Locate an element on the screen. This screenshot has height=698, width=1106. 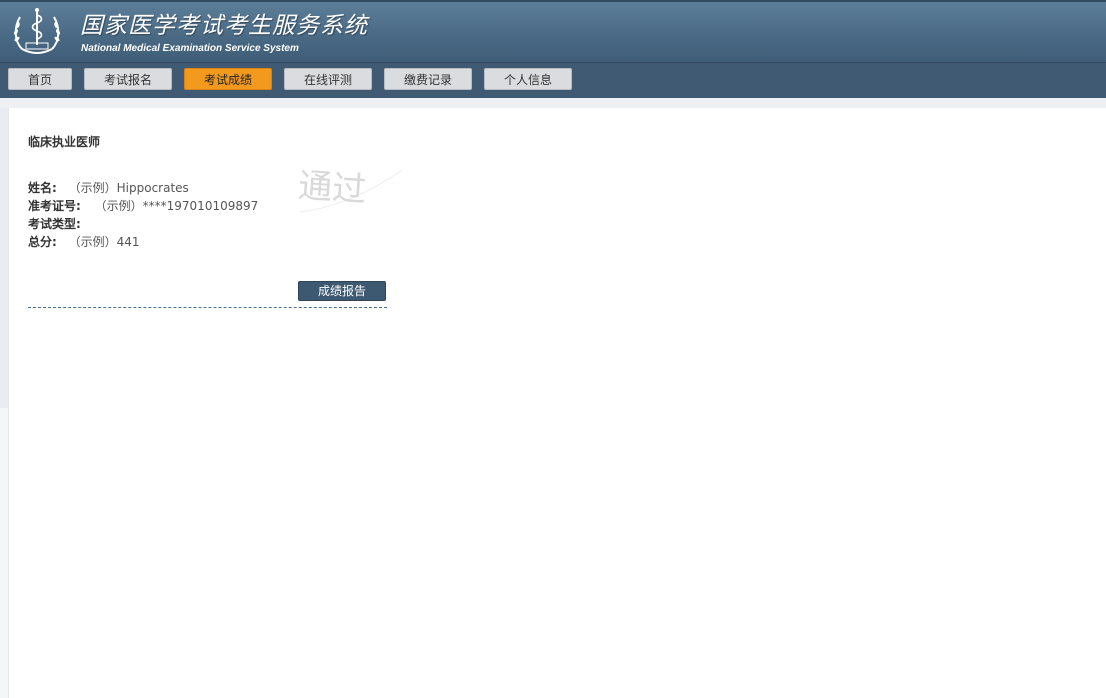
exam-type-title: 临床执业医师 is located at coordinates (64, 142).